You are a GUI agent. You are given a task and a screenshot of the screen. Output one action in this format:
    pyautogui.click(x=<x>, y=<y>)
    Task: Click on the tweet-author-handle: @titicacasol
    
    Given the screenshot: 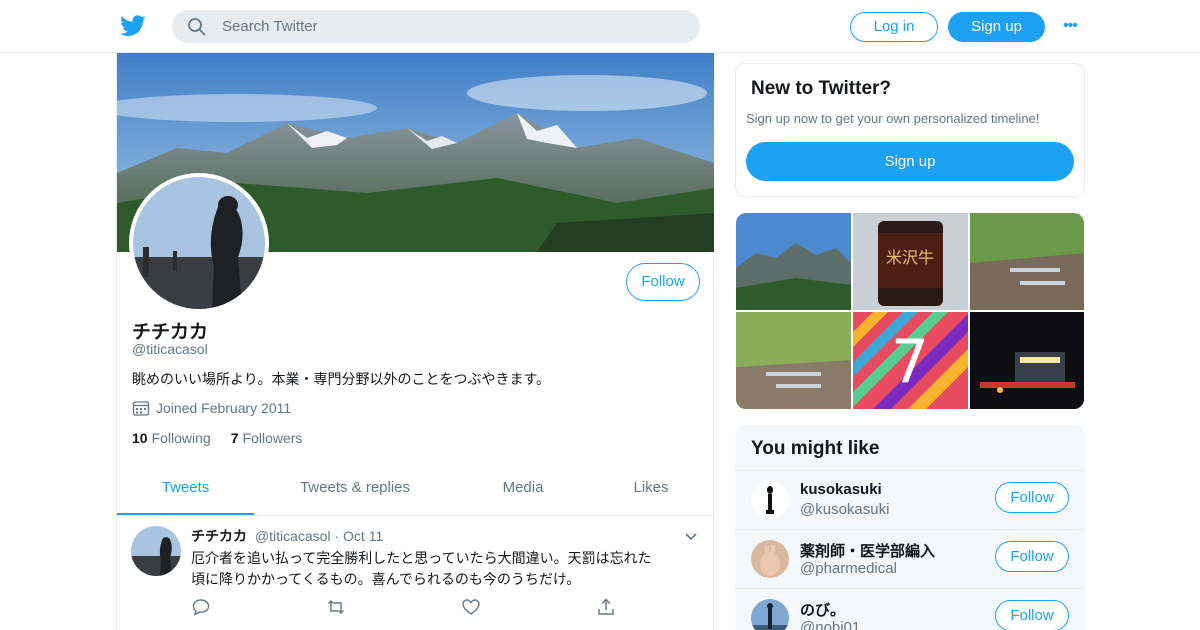 What is the action you would take?
    pyautogui.click(x=292, y=536)
    